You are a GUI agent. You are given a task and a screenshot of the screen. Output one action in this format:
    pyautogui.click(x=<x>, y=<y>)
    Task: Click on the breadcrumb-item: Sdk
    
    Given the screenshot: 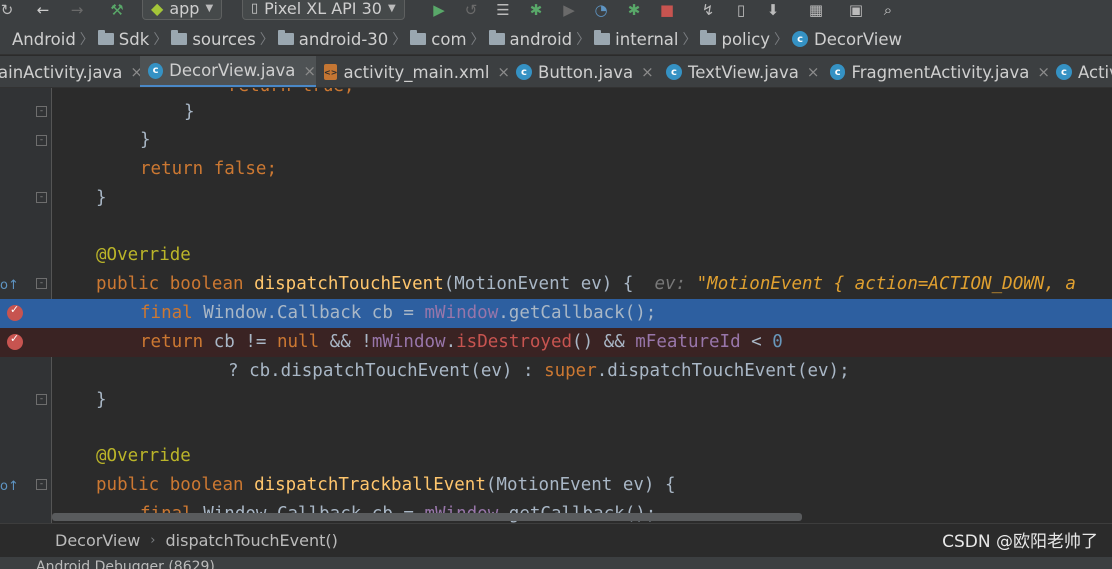 What is the action you would take?
    pyautogui.click(x=123, y=39)
    